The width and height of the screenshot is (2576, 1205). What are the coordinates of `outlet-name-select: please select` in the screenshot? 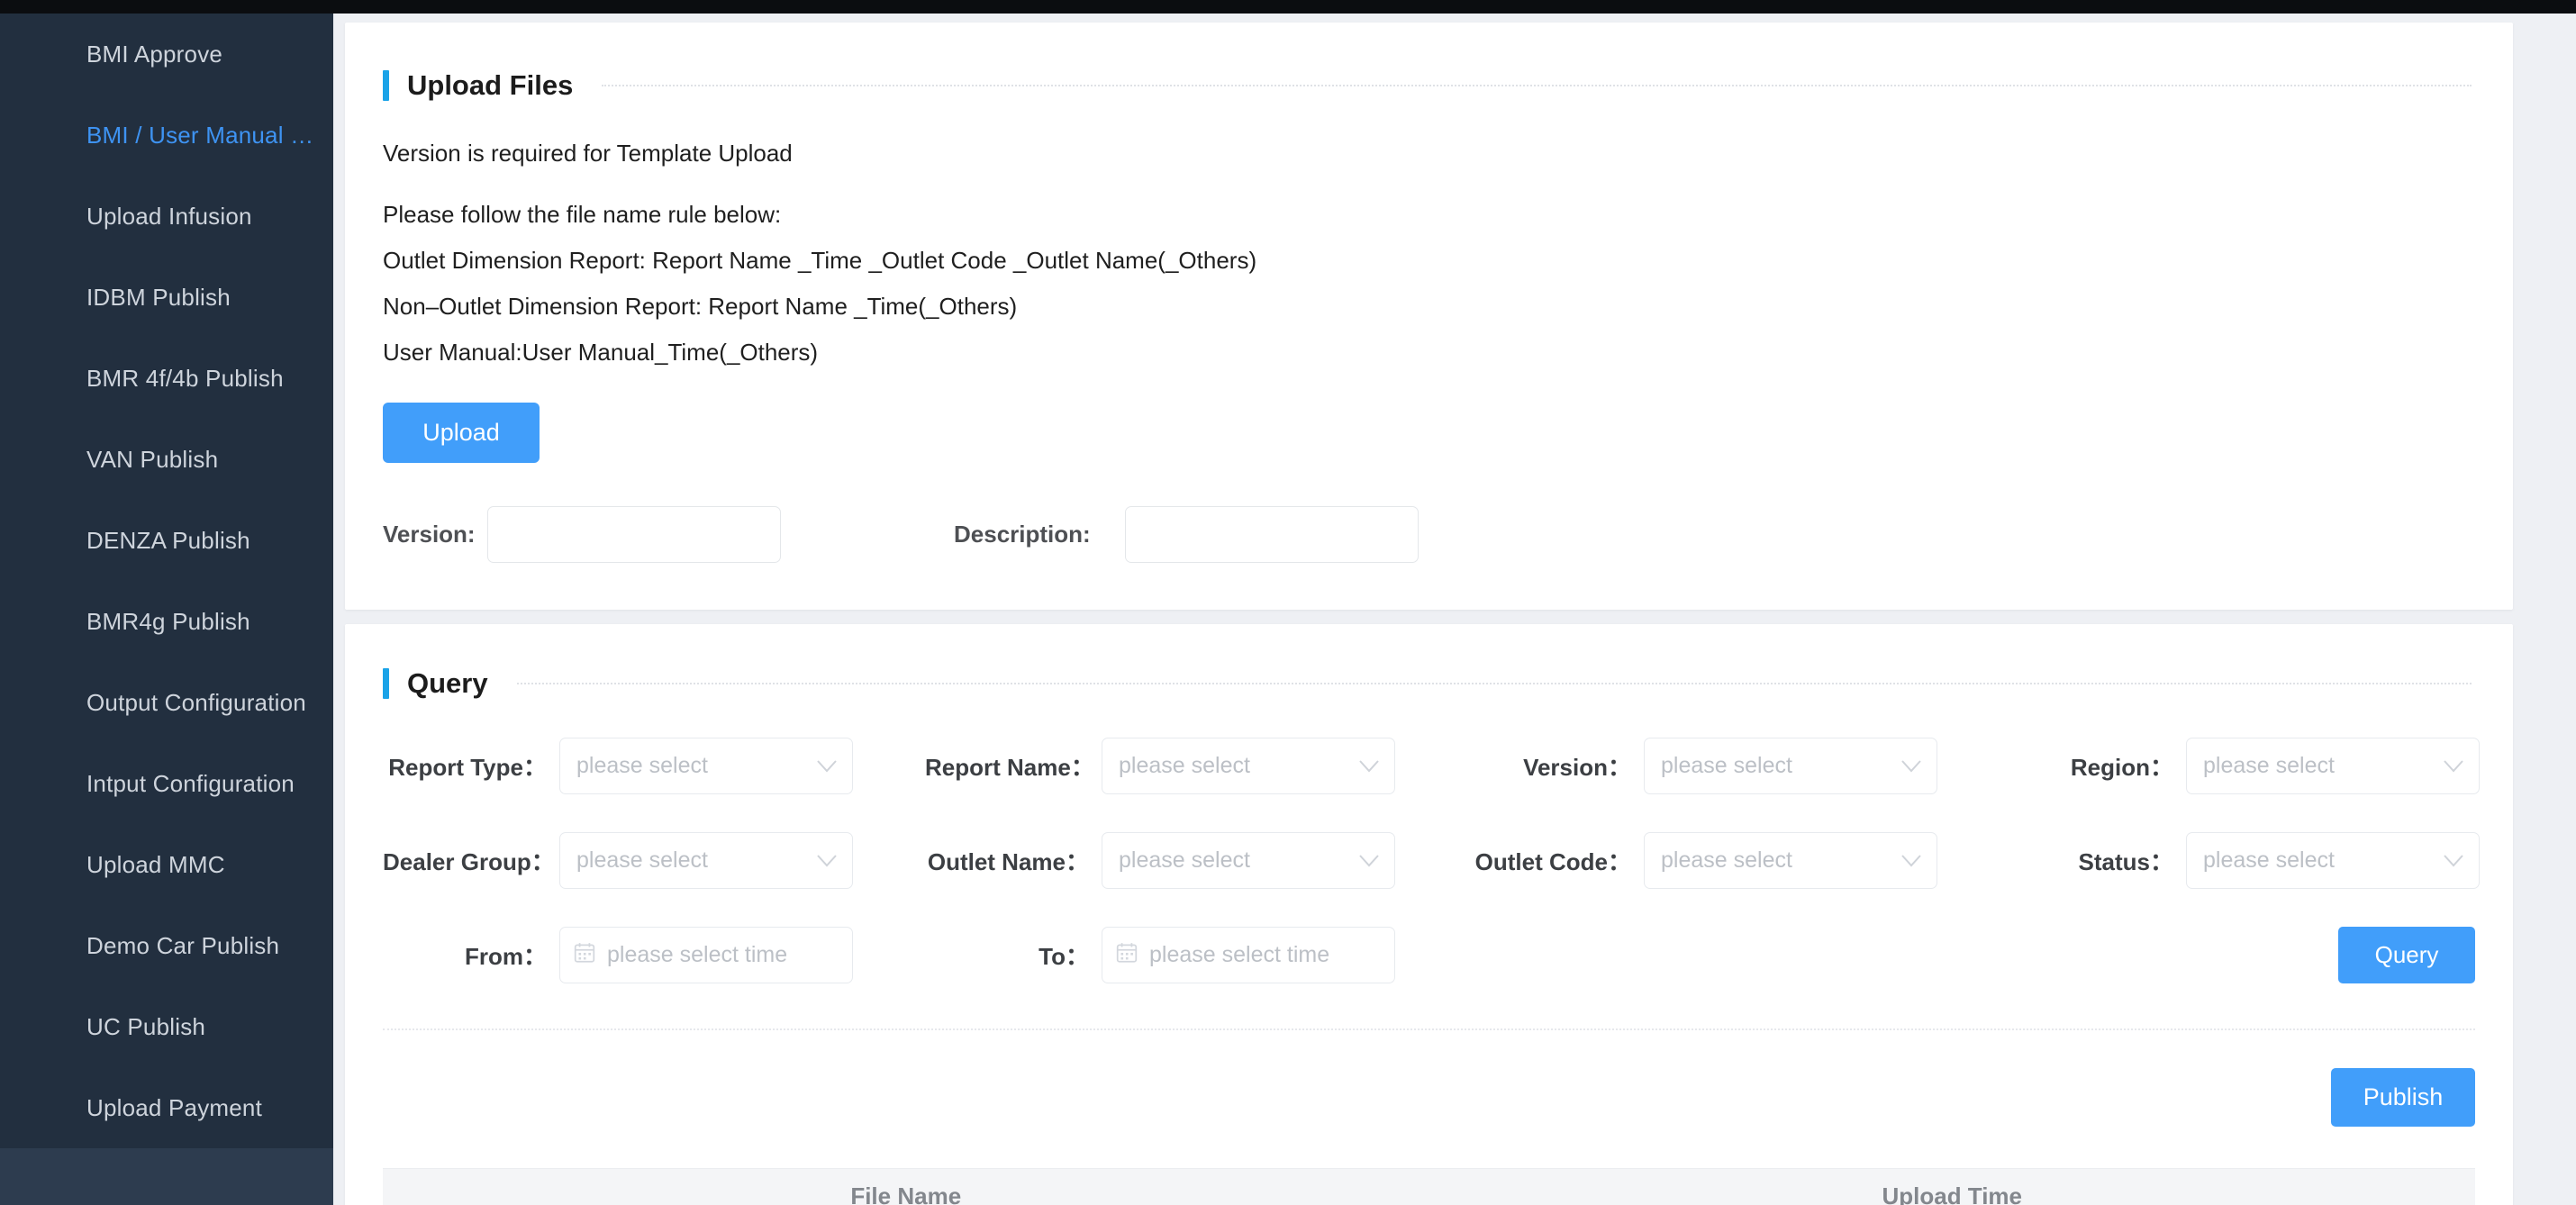 It's located at (1248, 860).